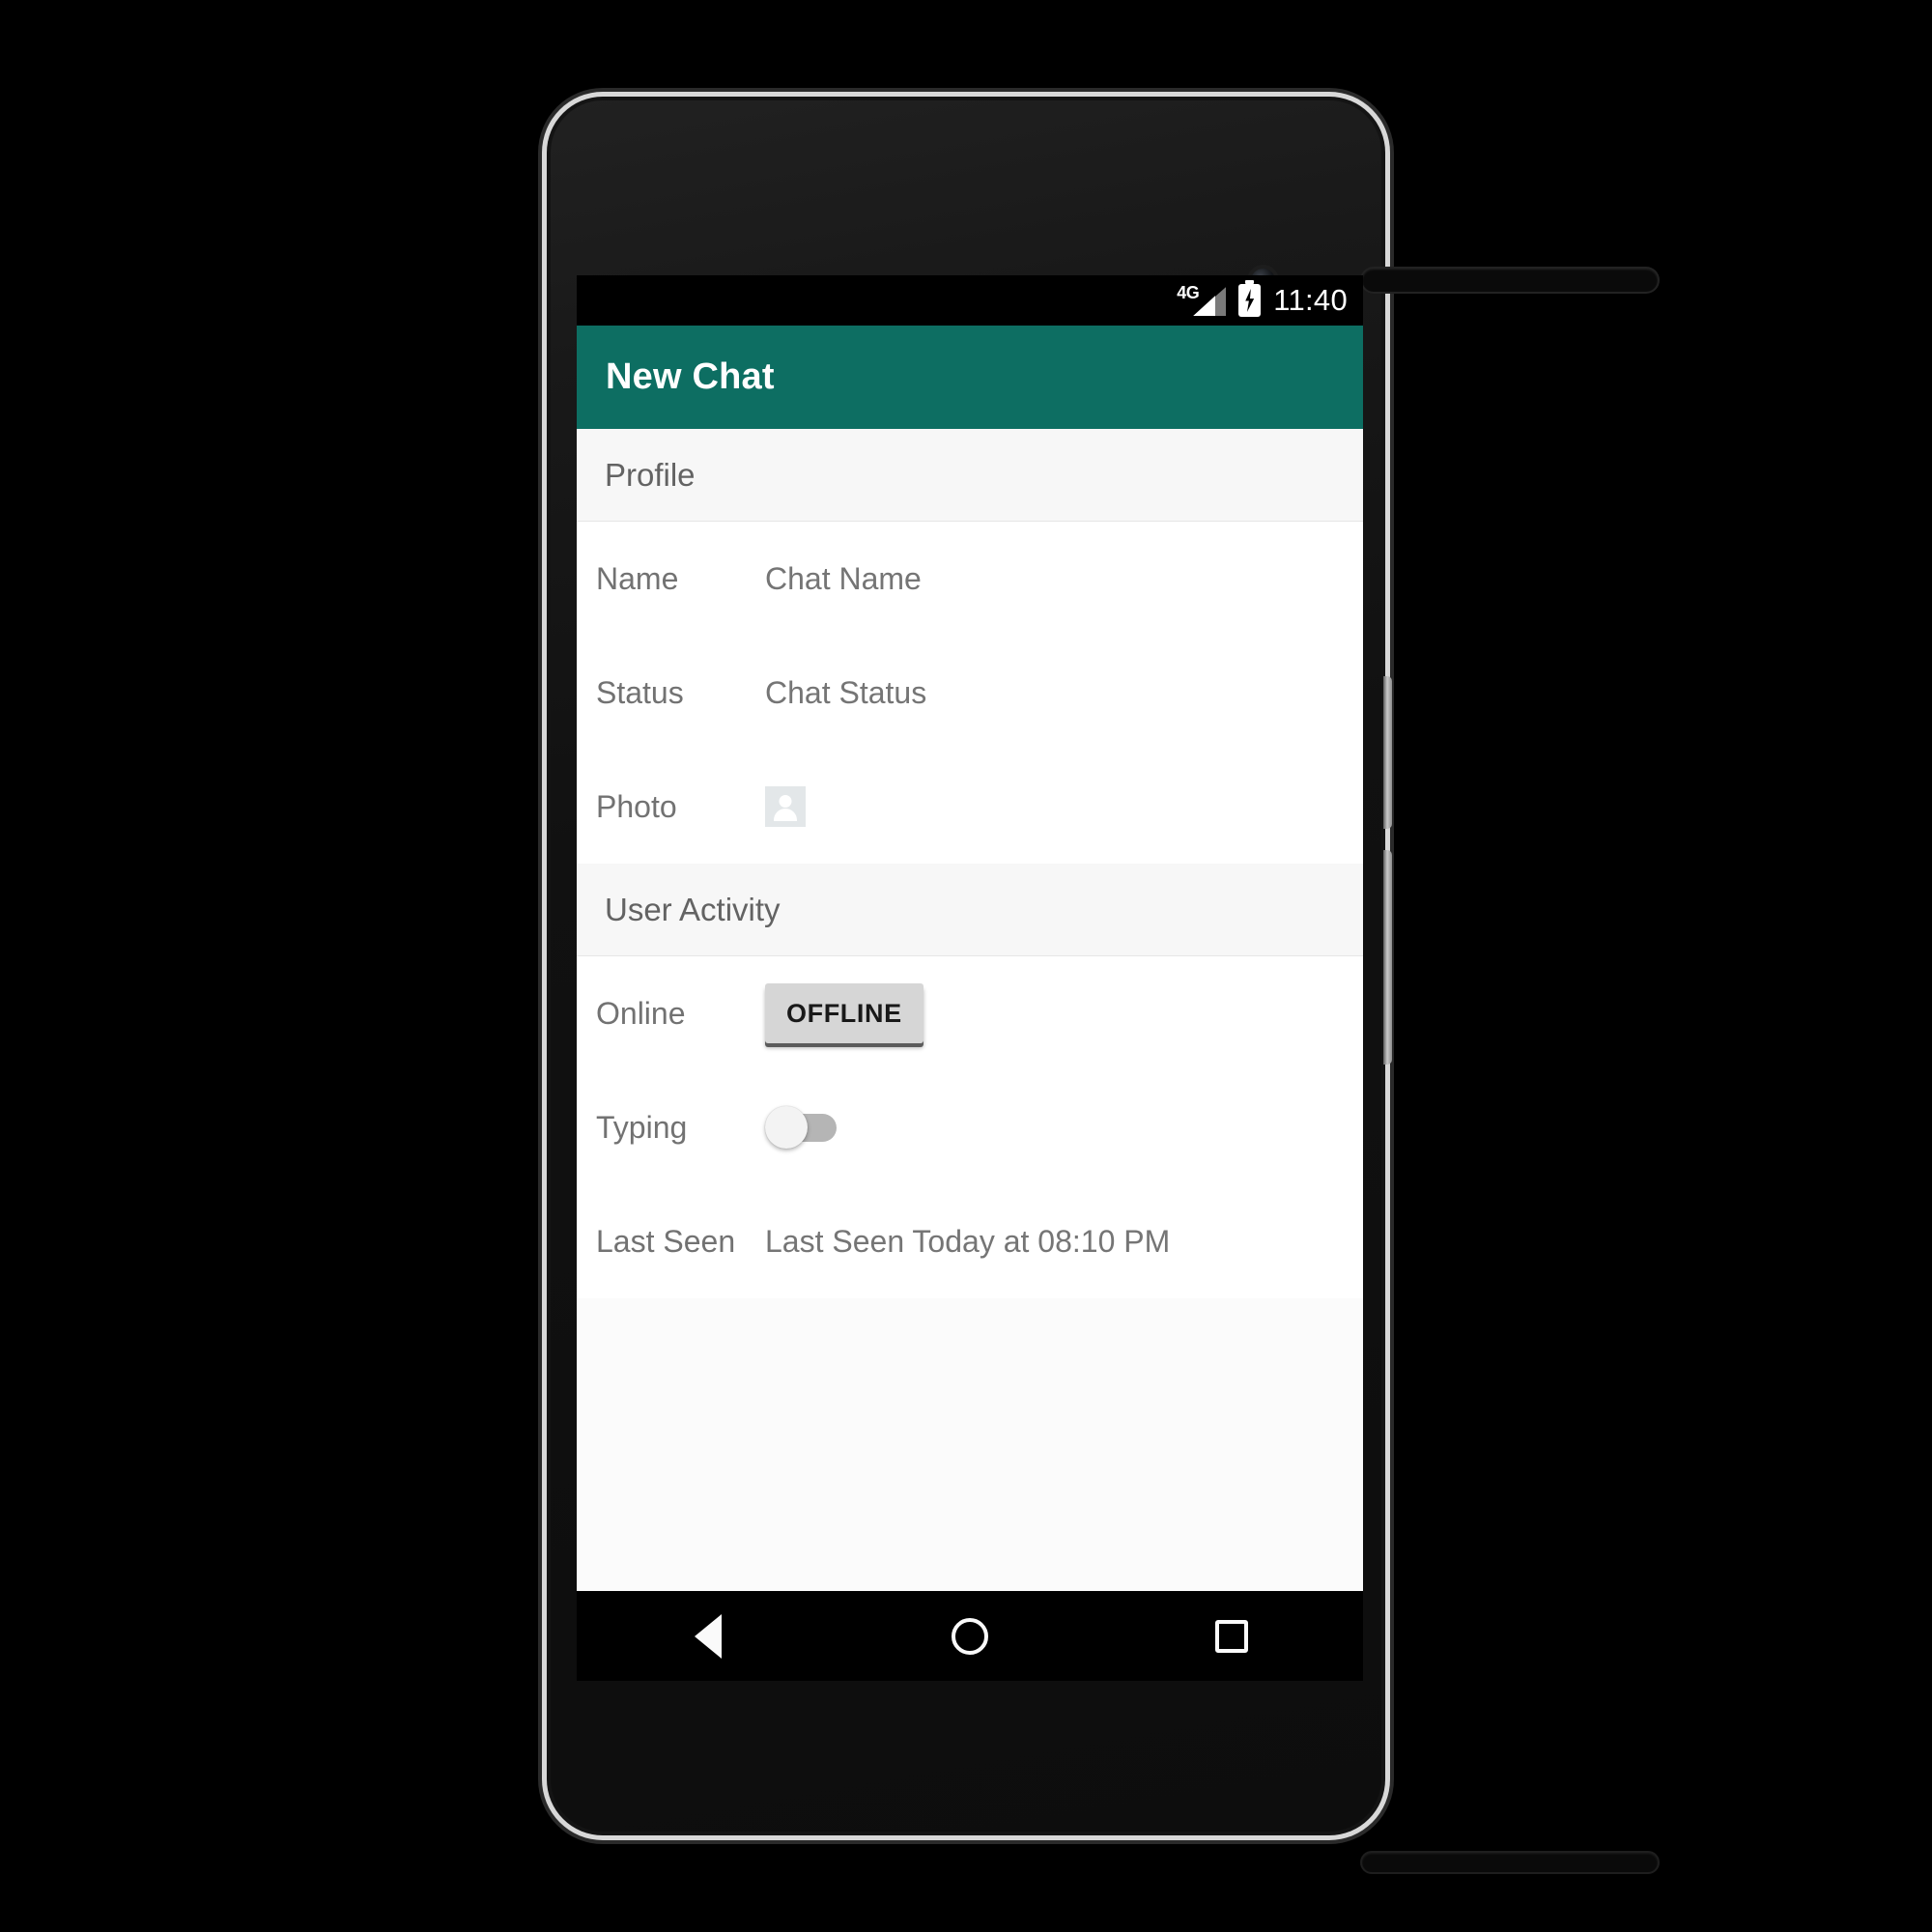 The height and width of the screenshot is (1932, 1932). What do you see at coordinates (666, 1241) in the screenshot?
I see `pref-label-last-seen: Last Seen` at bounding box center [666, 1241].